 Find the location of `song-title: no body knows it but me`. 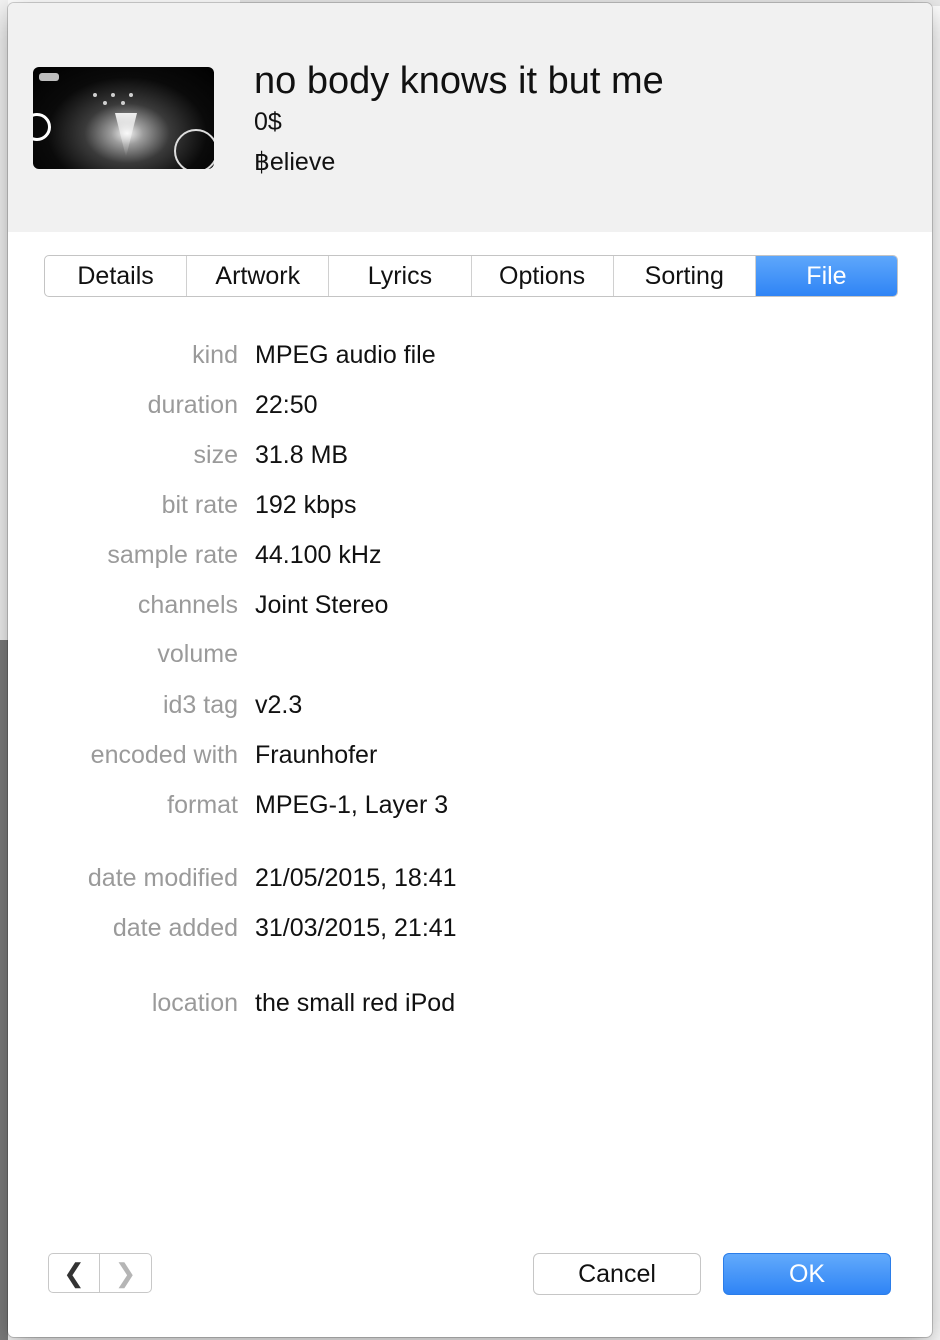

song-title: no body knows it but me is located at coordinates (459, 81).